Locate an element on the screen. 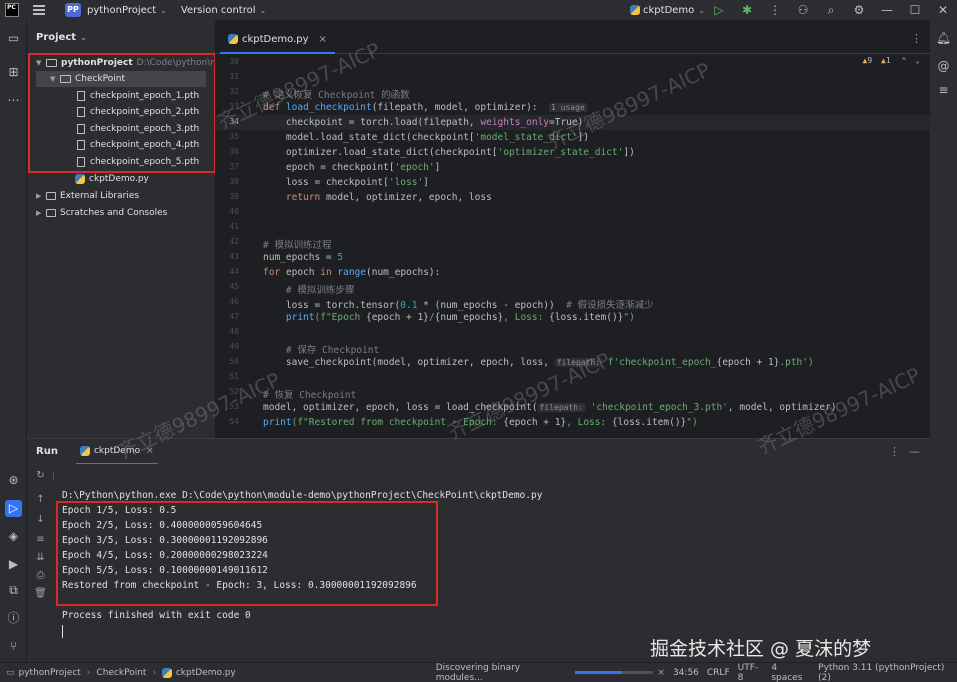 This screenshot has width=957, height=682. python-packages-icon: ⊛ is located at coordinates (13, 480).